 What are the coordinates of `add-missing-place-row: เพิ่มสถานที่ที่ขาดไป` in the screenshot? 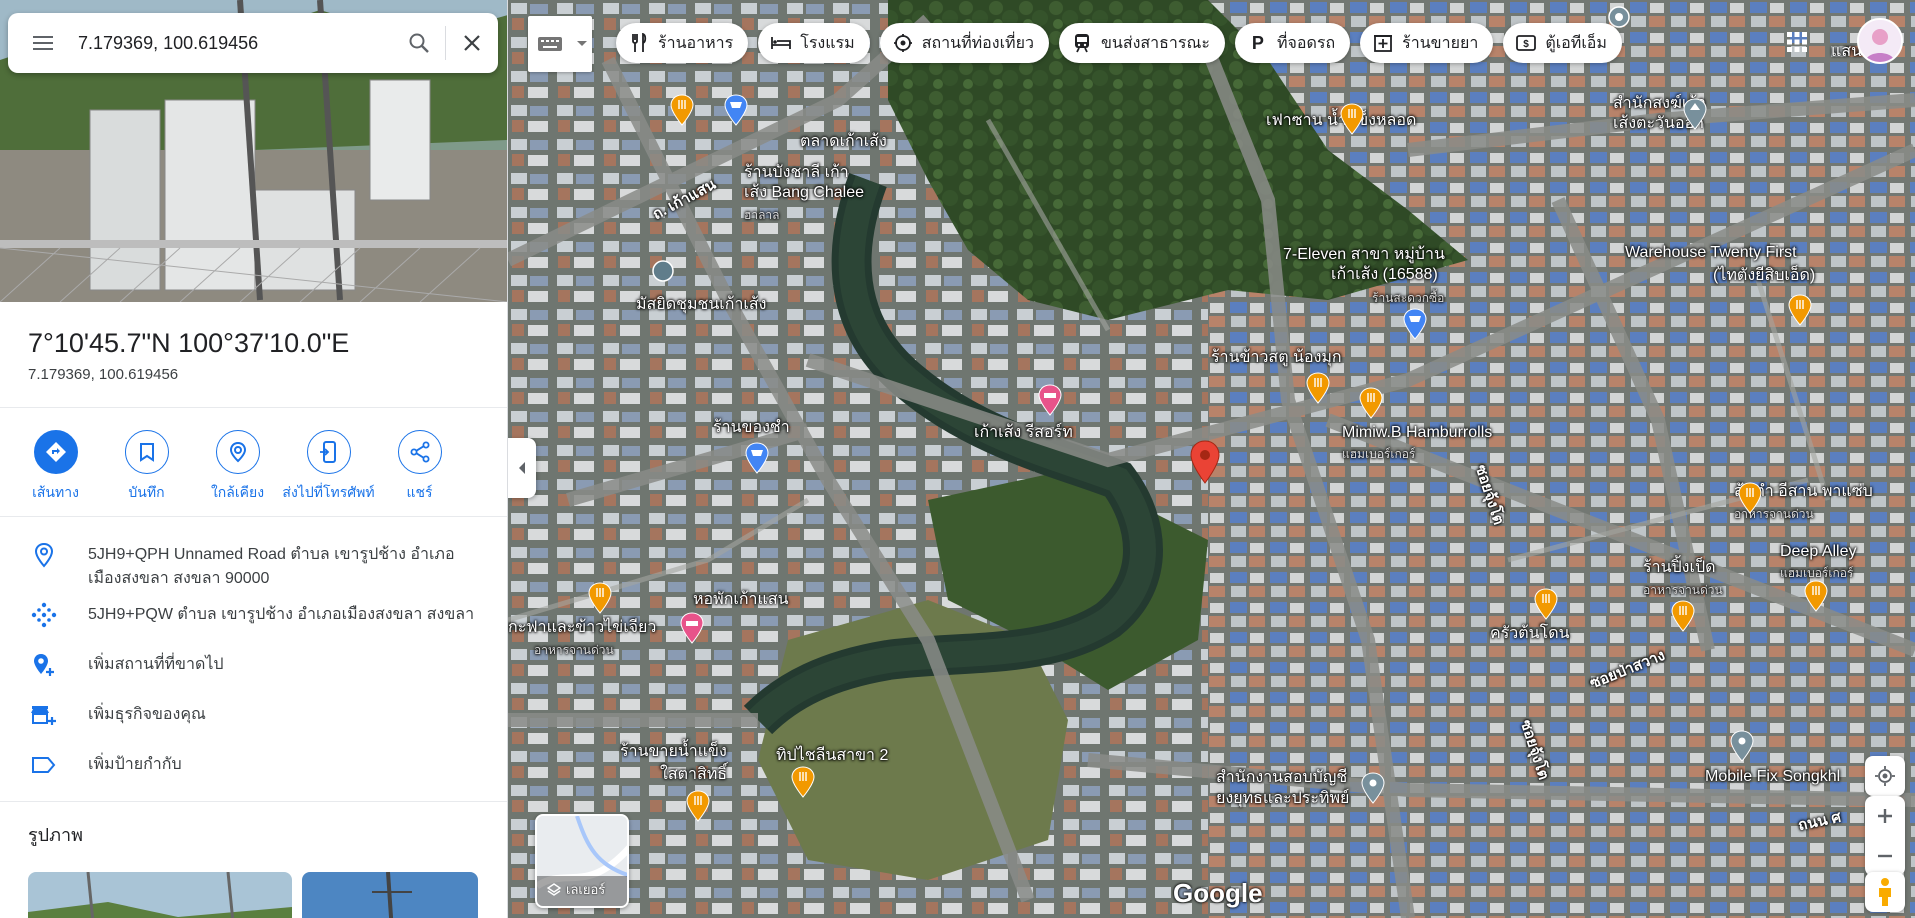 It's located at (253, 666).